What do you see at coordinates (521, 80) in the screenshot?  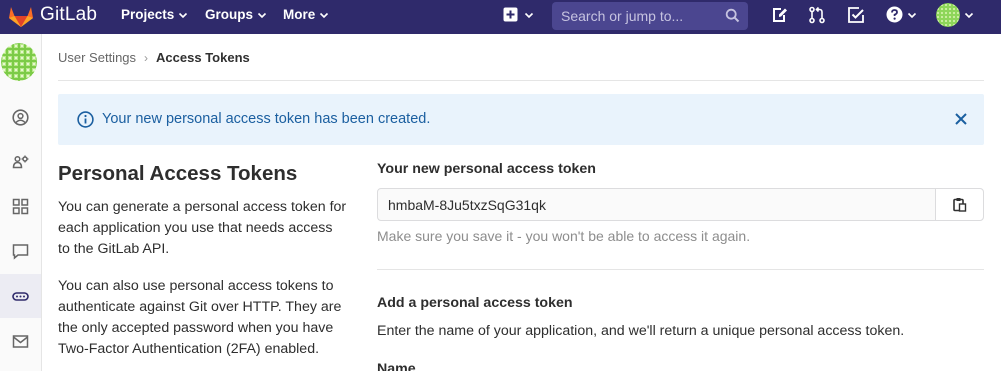 I see `breadcrumb-divider` at bounding box center [521, 80].